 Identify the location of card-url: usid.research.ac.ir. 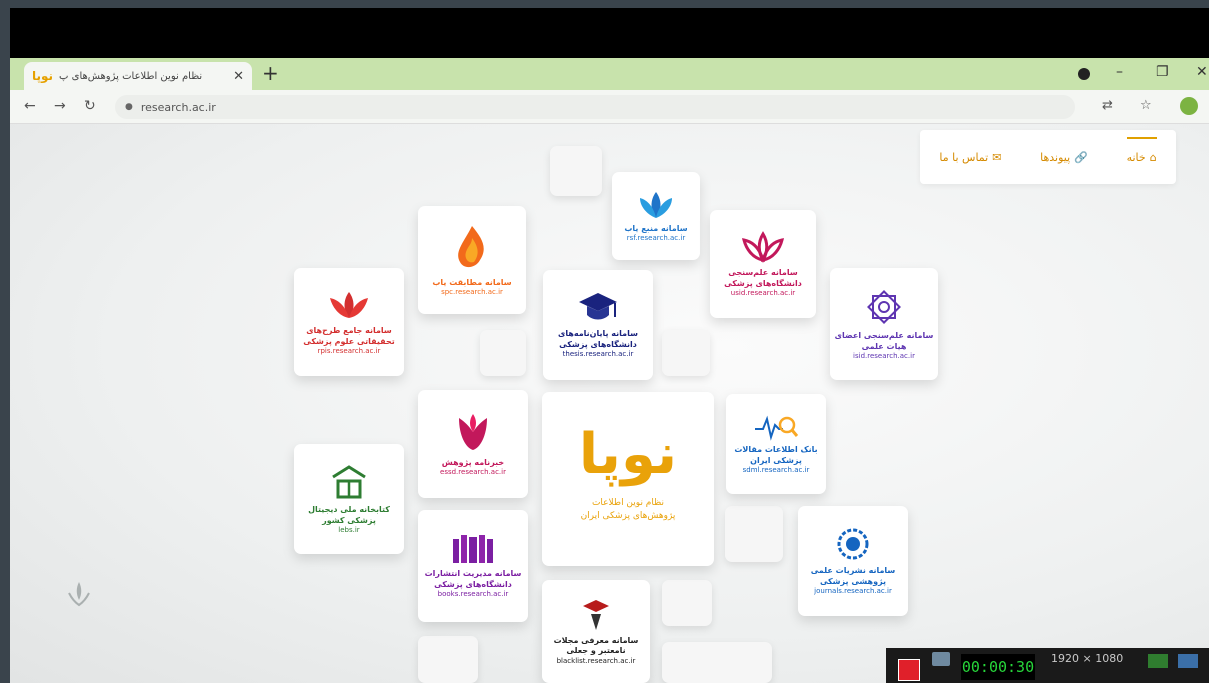
(763, 293).